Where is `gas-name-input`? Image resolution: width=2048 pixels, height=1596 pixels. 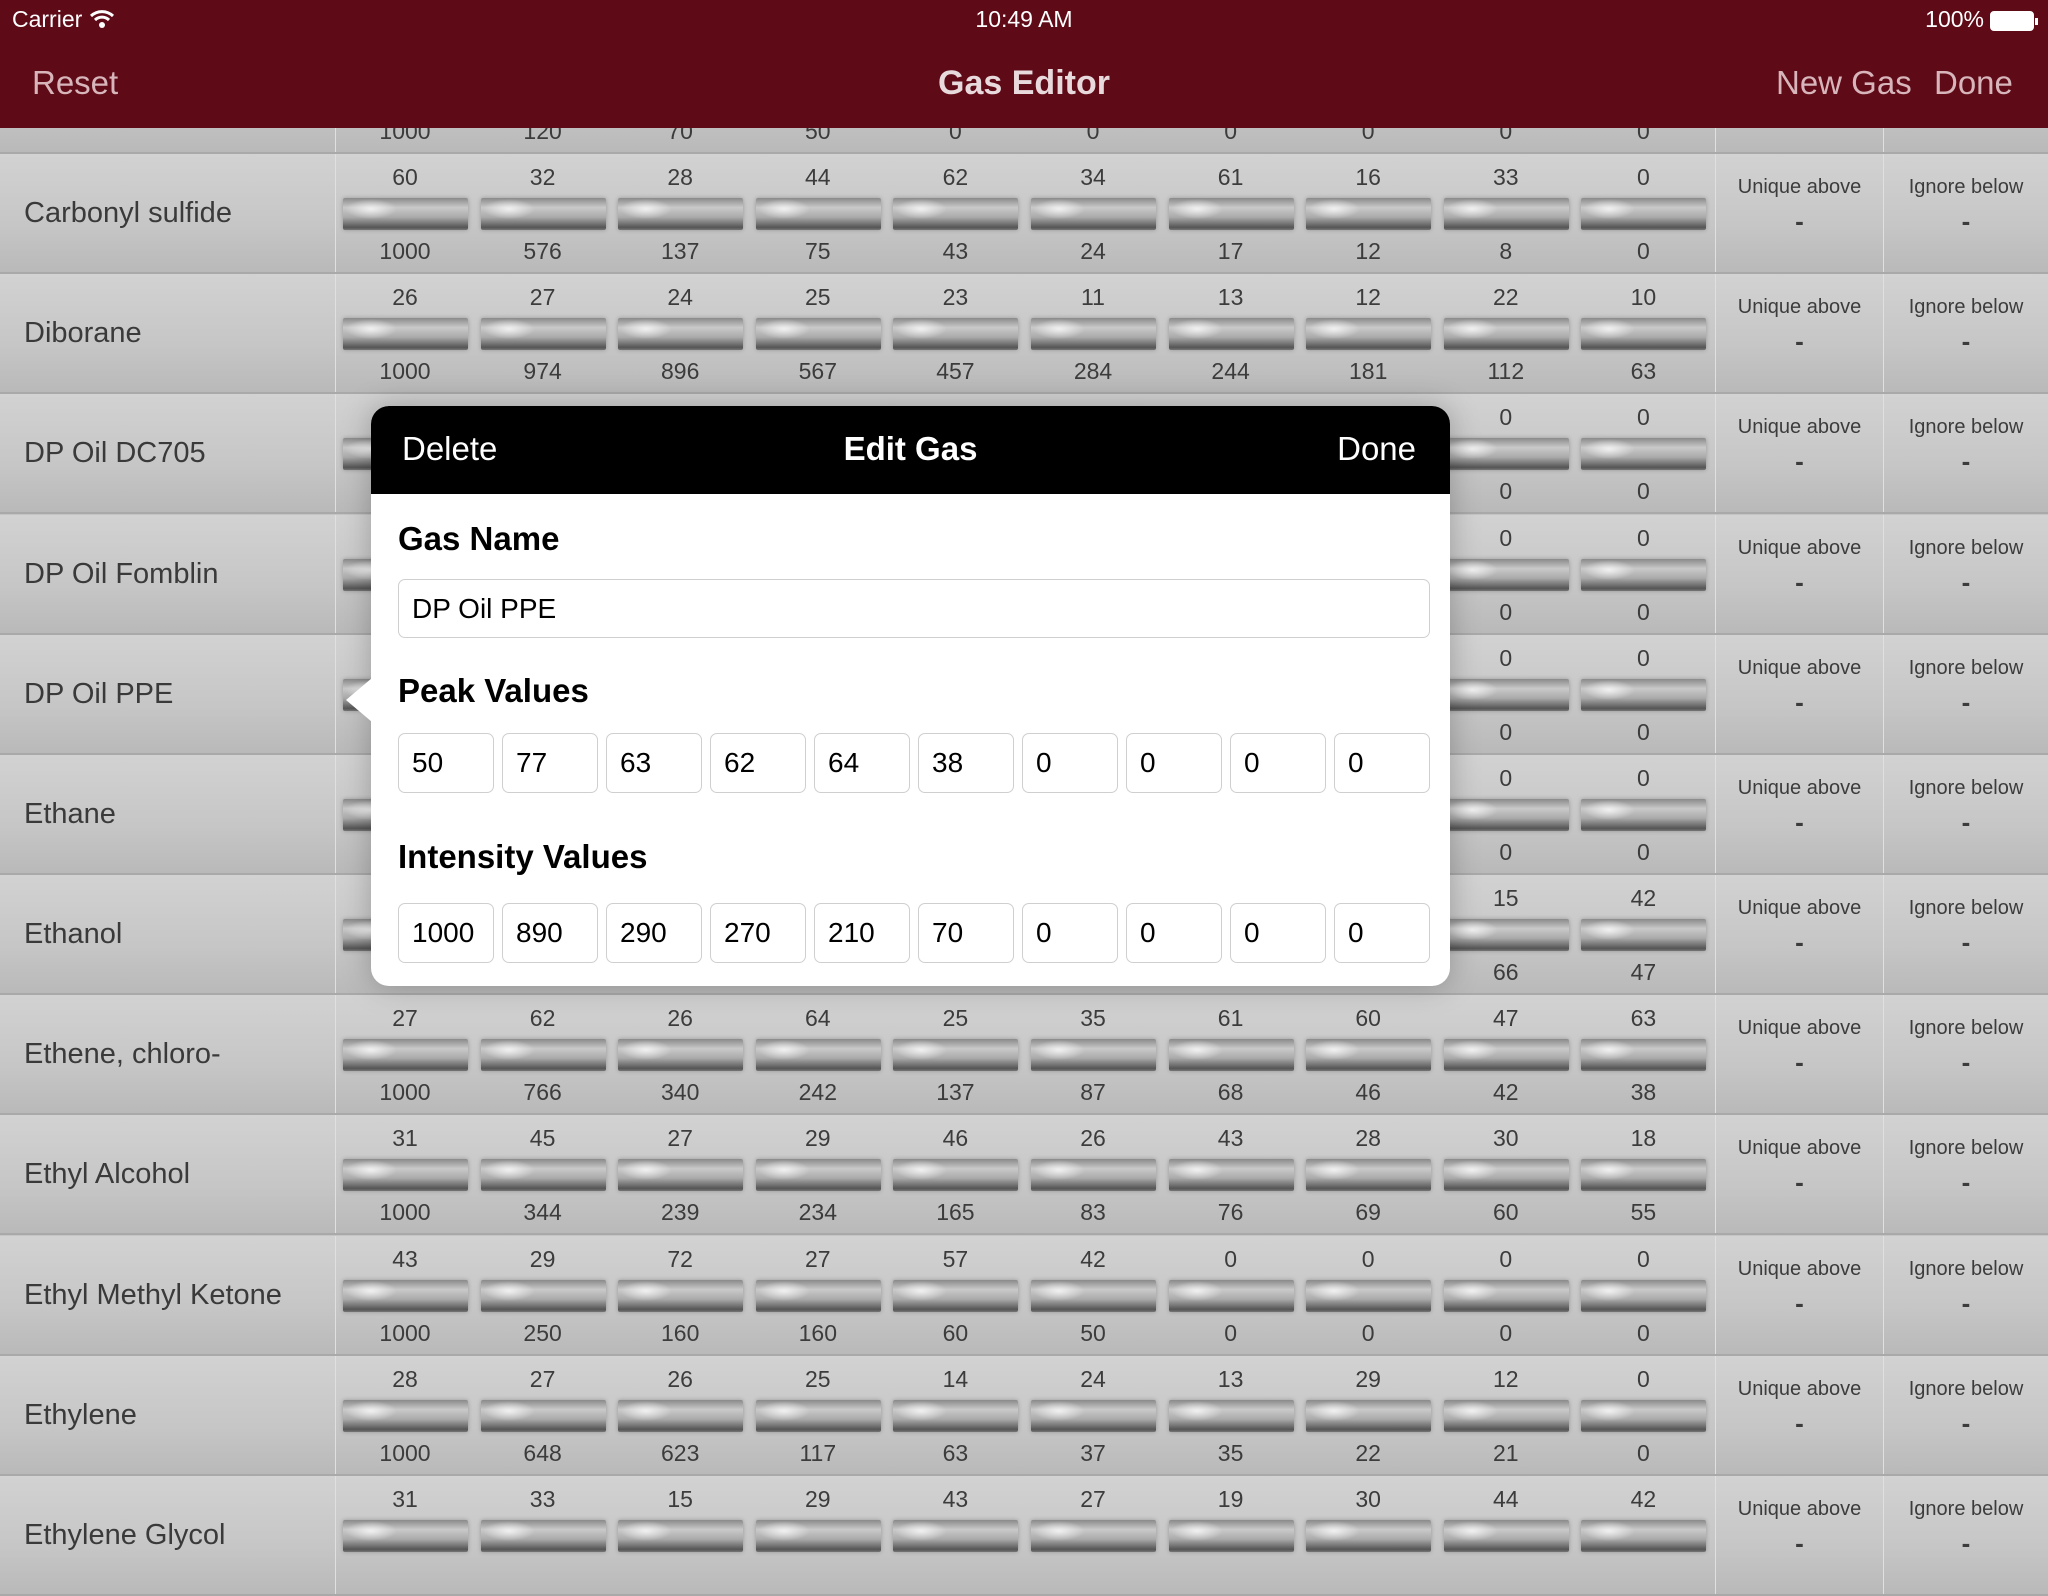 gas-name-input is located at coordinates (914, 608).